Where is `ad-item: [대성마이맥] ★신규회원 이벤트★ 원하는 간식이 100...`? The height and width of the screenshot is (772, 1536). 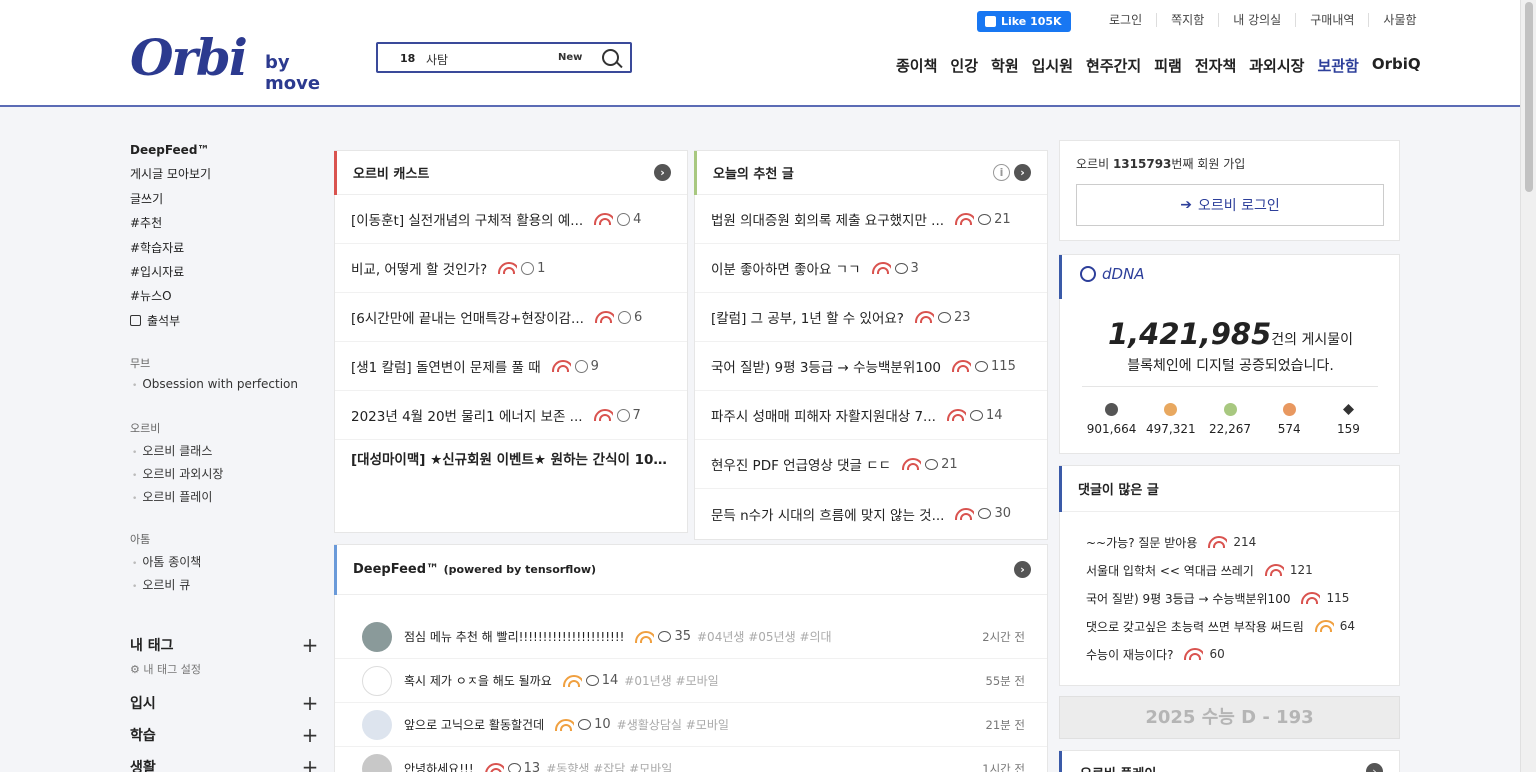 ad-item: [대성마이맥] ★신규회원 이벤트★ 원하는 간식이 100... is located at coordinates (511, 458).